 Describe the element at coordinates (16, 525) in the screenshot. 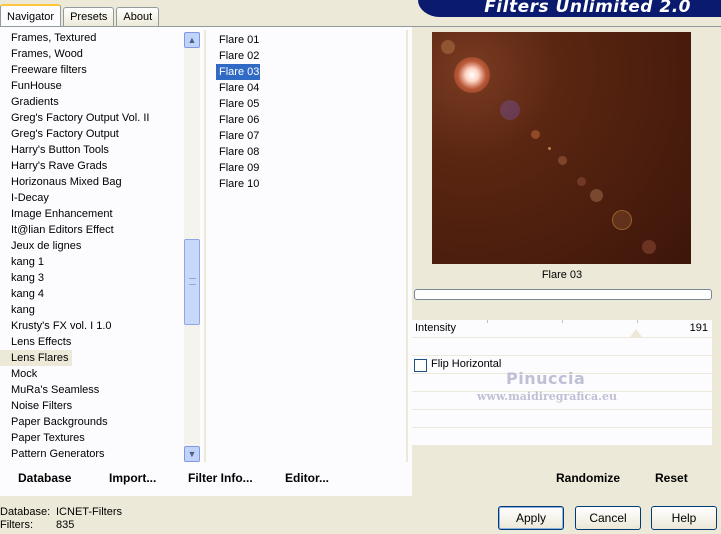

I see `filters-count-label: Filters:` at that location.